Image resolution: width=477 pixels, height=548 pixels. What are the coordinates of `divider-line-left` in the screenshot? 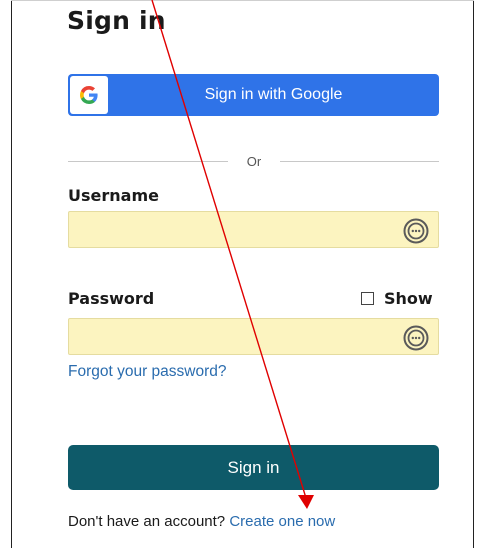 It's located at (148, 161).